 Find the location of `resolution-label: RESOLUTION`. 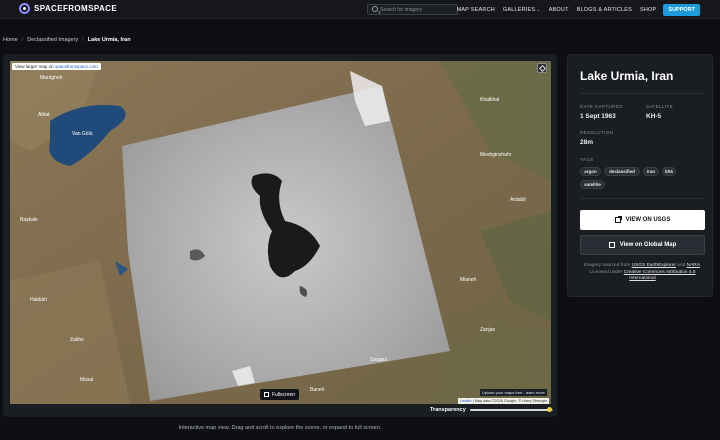

resolution-label: RESOLUTION is located at coordinates (597, 132).